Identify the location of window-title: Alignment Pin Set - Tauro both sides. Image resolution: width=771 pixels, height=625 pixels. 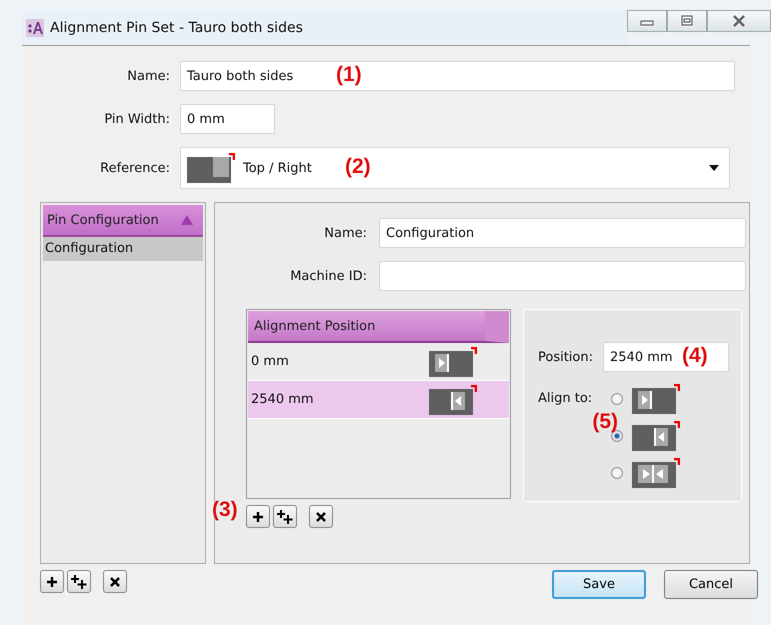
(176, 28).